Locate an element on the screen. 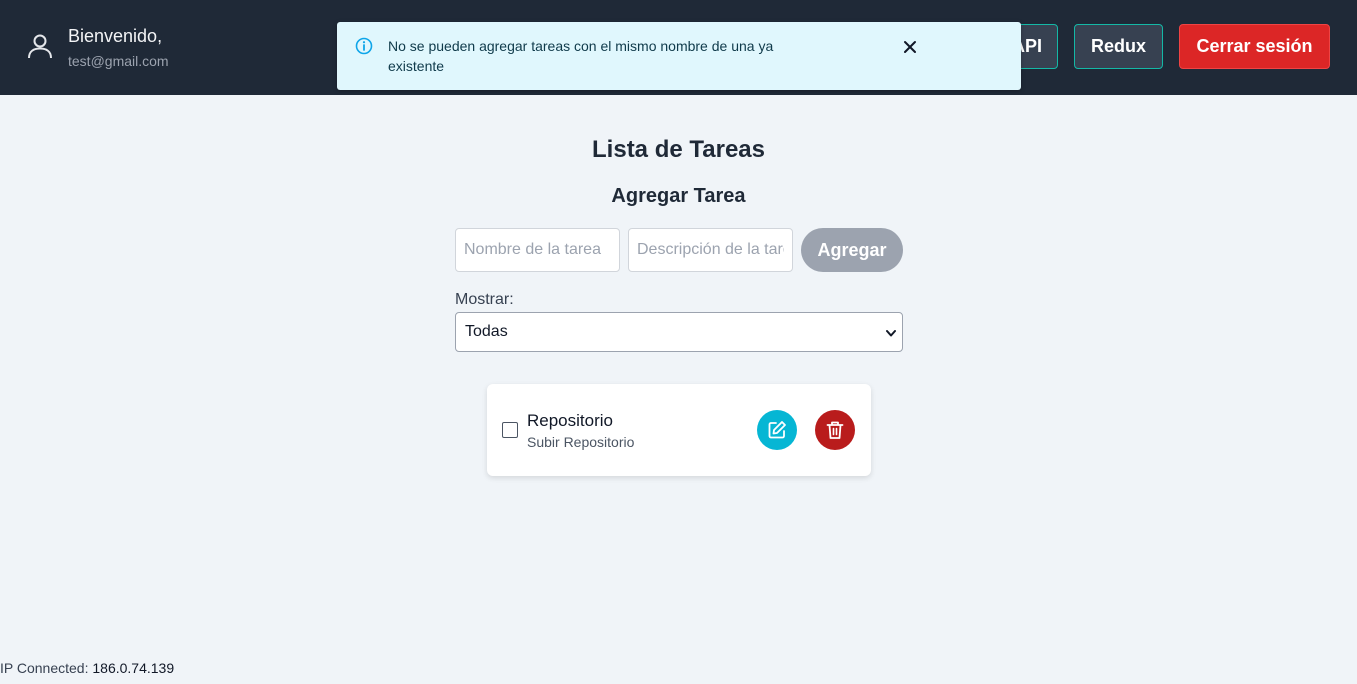 The width and height of the screenshot is (1357, 684). filter-select: Todas is located at coordinates (679, 332).